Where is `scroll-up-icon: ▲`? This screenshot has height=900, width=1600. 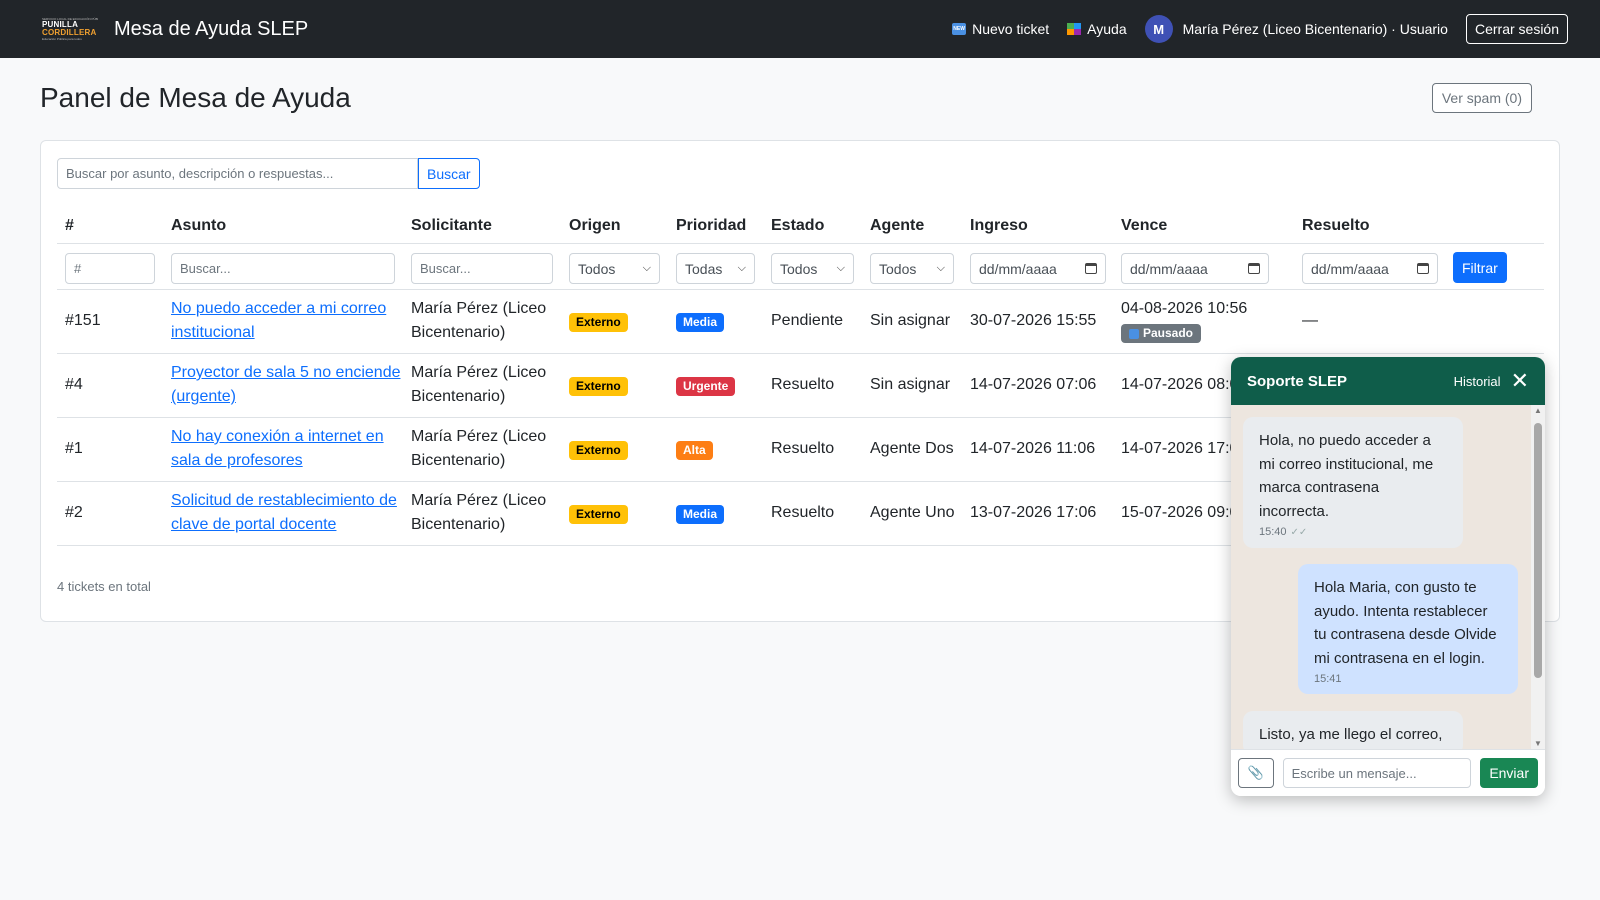
scroll-up-icon: ▲ is located at coordinates (1538, 410).